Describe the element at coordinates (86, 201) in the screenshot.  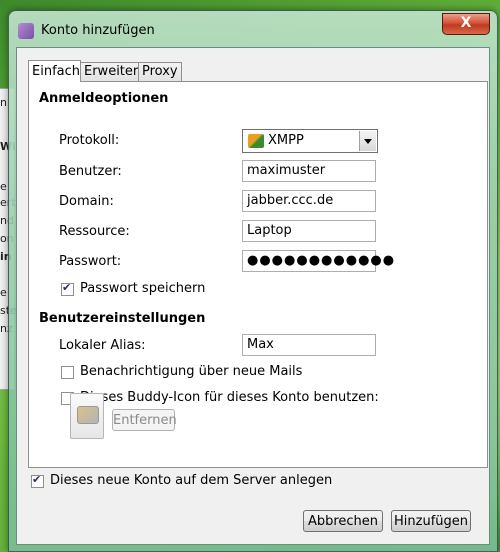
I see `domain-label: Domain:` at that location.